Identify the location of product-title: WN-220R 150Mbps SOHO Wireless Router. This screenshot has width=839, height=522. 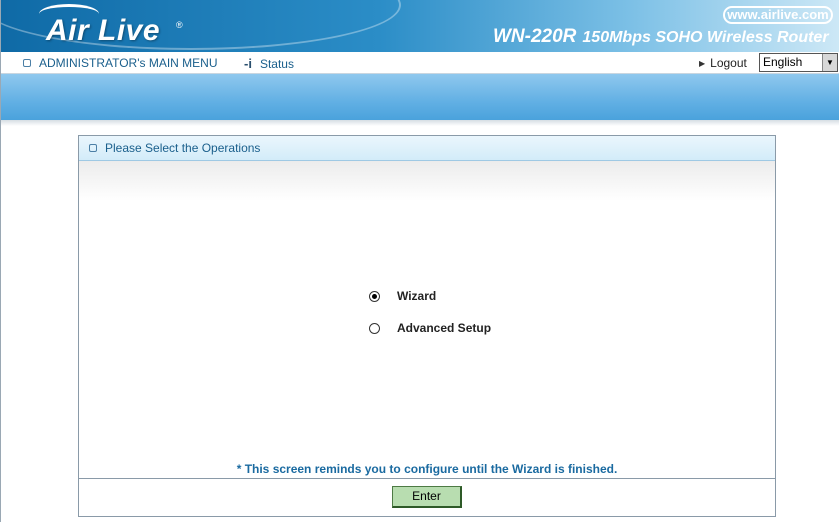
(661, 37).